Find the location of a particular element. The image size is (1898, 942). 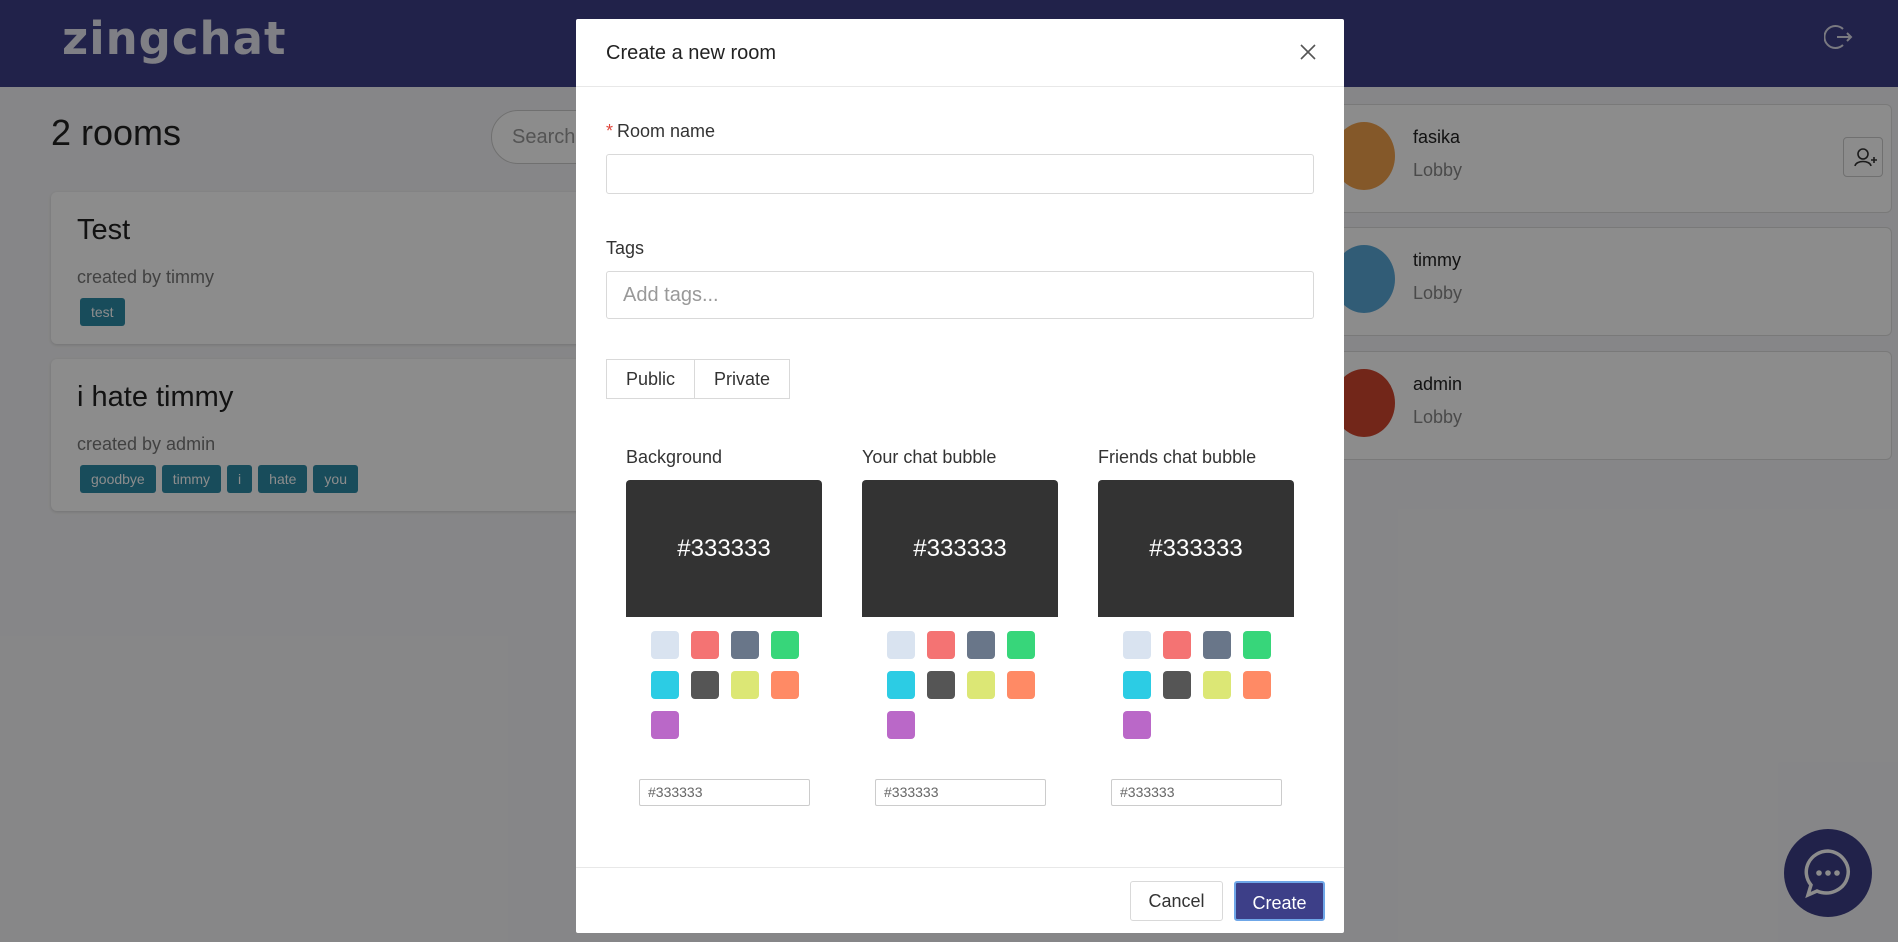

picker-label: Background is located at coordinates (674, 457).